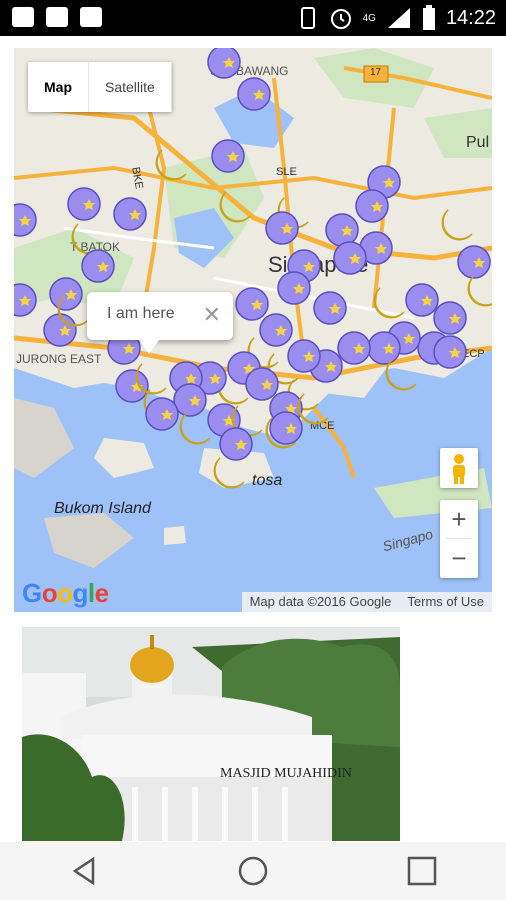 The width and height of the screenshot is (506, 900). I want to click on recents-button, so click(422, 871).